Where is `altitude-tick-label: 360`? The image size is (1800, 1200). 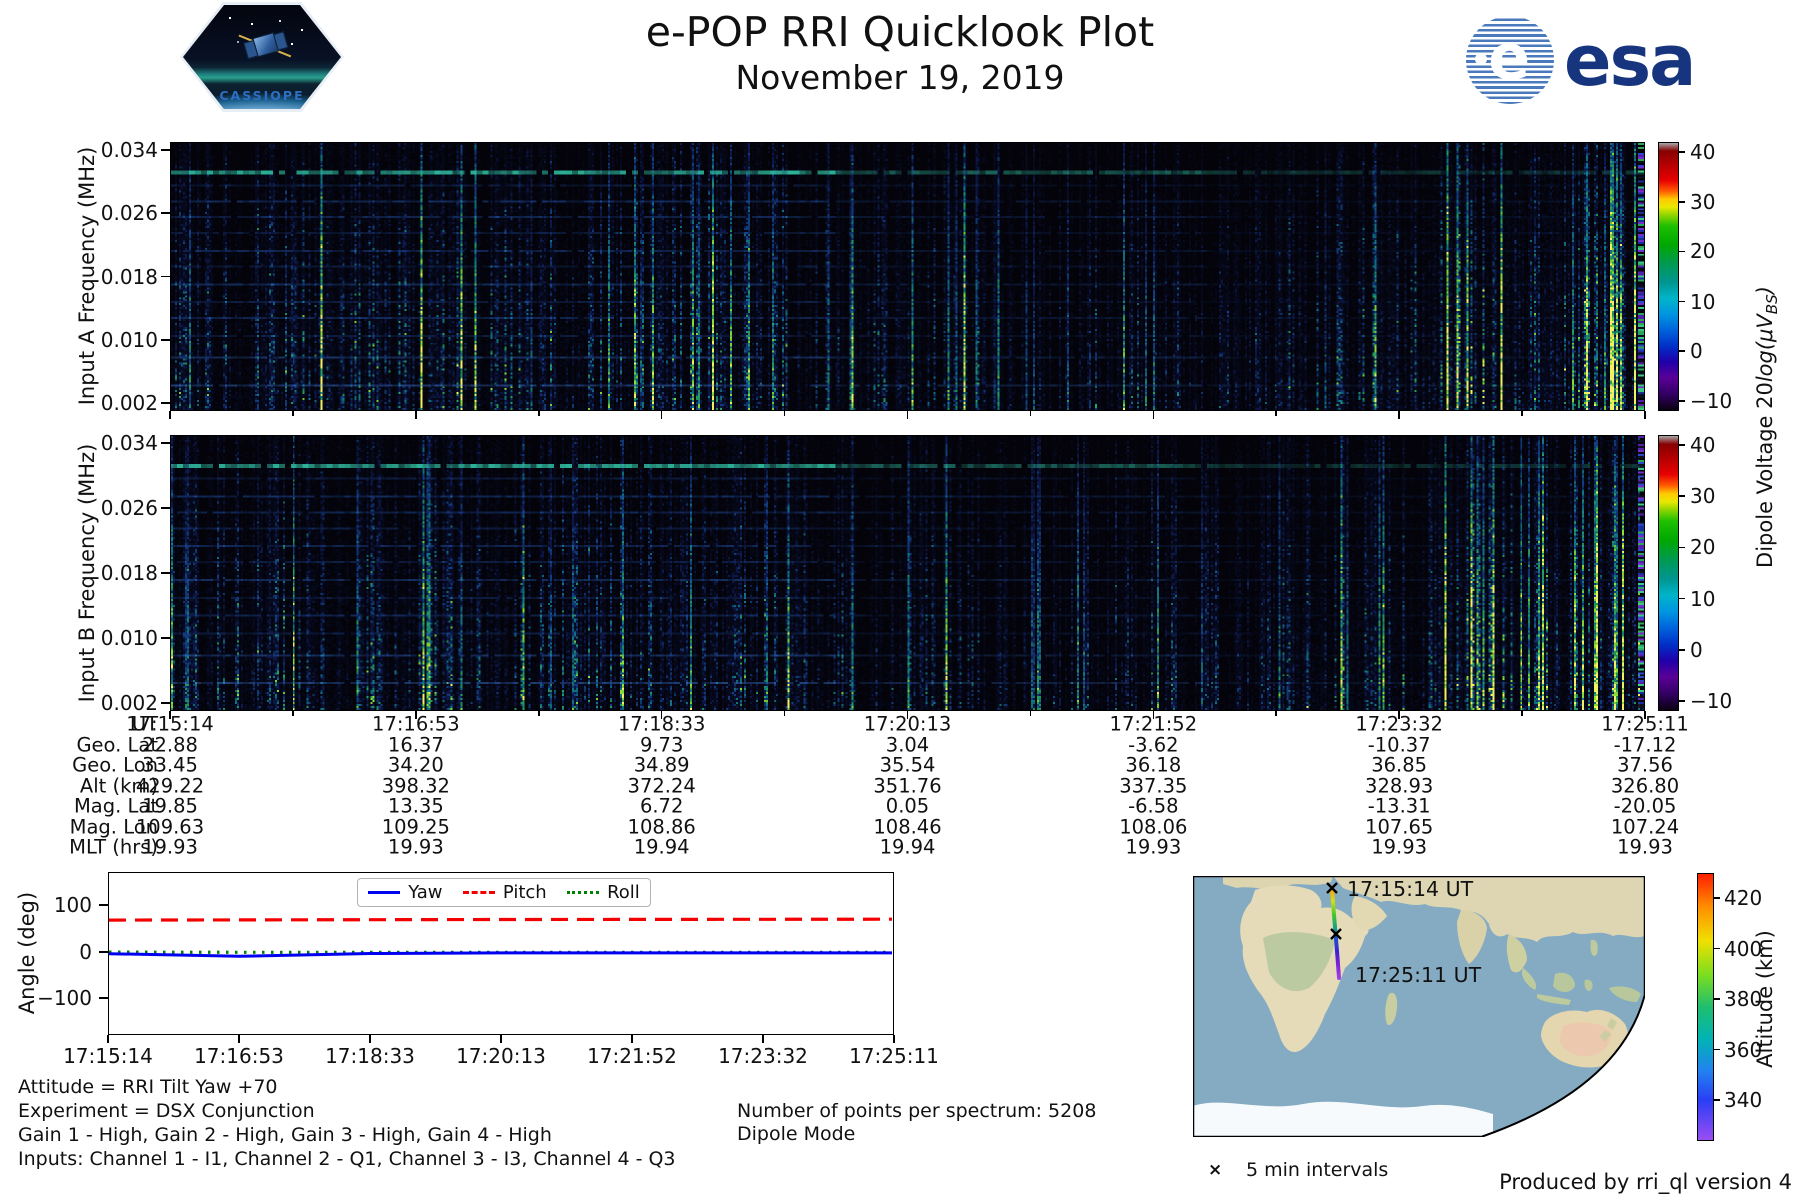
altitude-tick-label: 360 is located at coordinates (1743, 1049).